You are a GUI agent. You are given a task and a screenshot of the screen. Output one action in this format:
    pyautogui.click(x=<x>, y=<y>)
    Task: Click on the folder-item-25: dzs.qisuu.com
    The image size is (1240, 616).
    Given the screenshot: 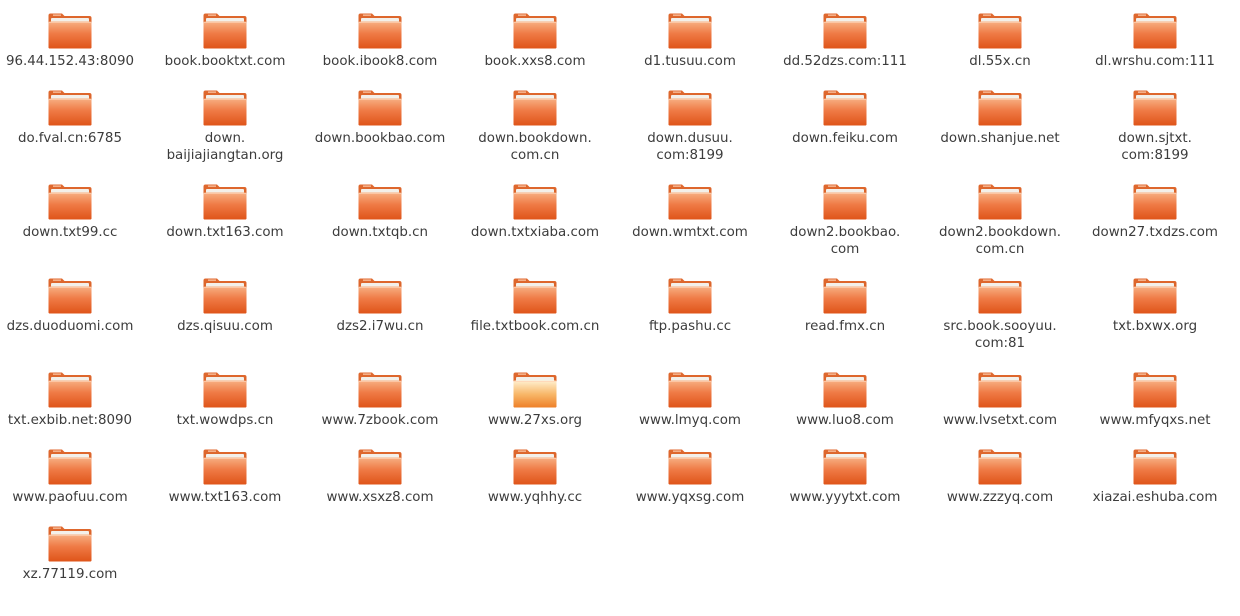 What is the action you would take?
    pyautogui.click(x=225, y=306)
    